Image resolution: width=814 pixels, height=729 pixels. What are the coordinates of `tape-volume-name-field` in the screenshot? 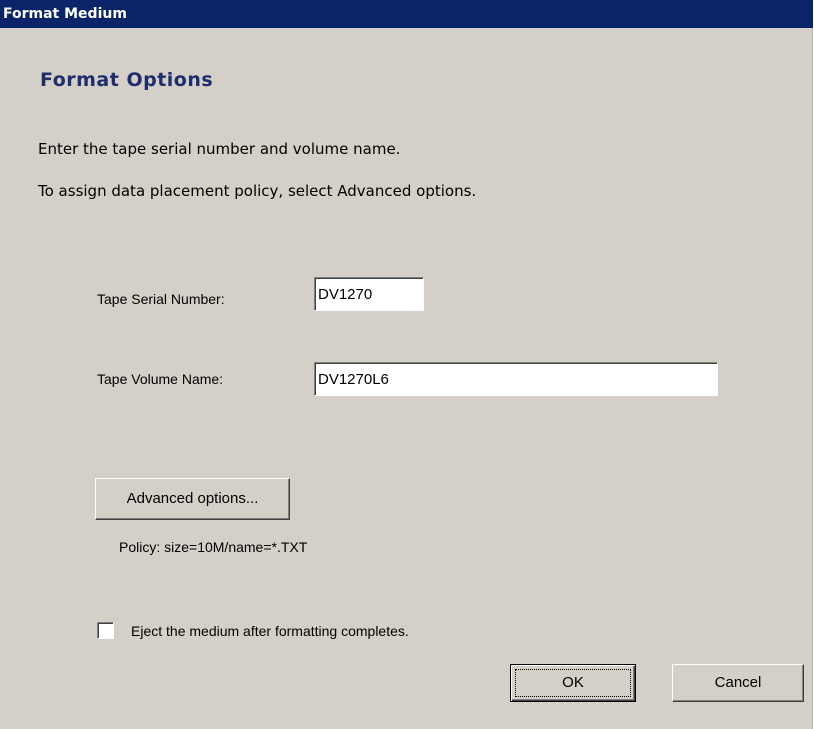 It's located at (516, 379).